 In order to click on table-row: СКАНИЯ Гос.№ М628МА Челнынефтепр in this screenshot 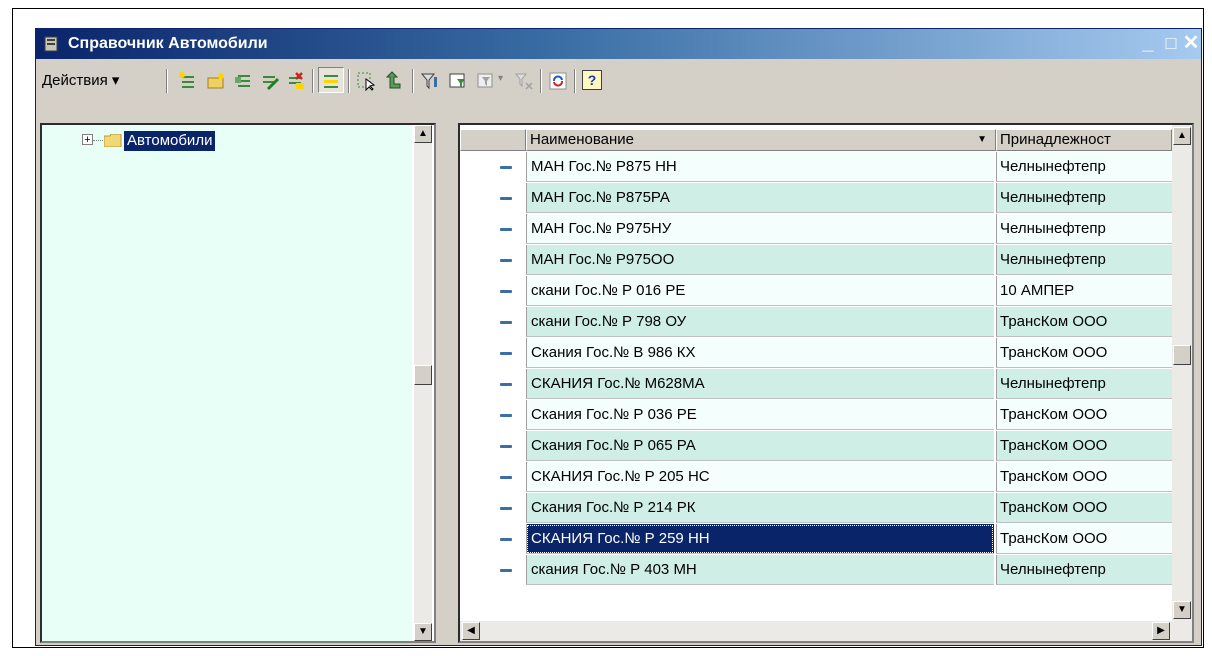, I will do `click(816, 384)`.